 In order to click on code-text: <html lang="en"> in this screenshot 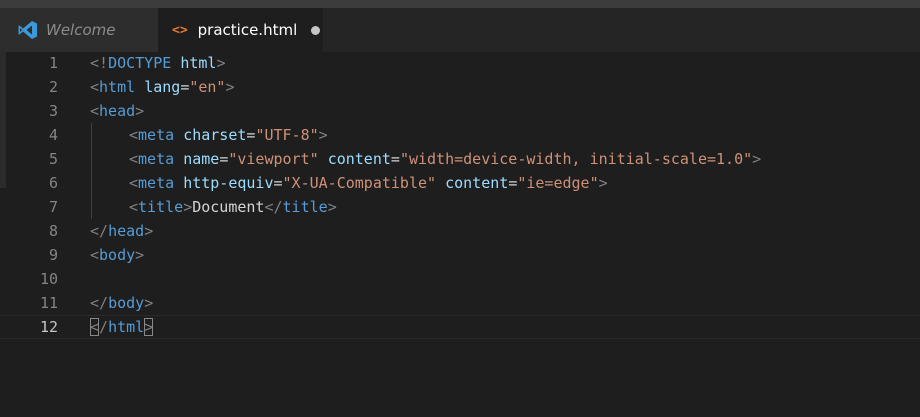, I will do `click(162, 87)`.